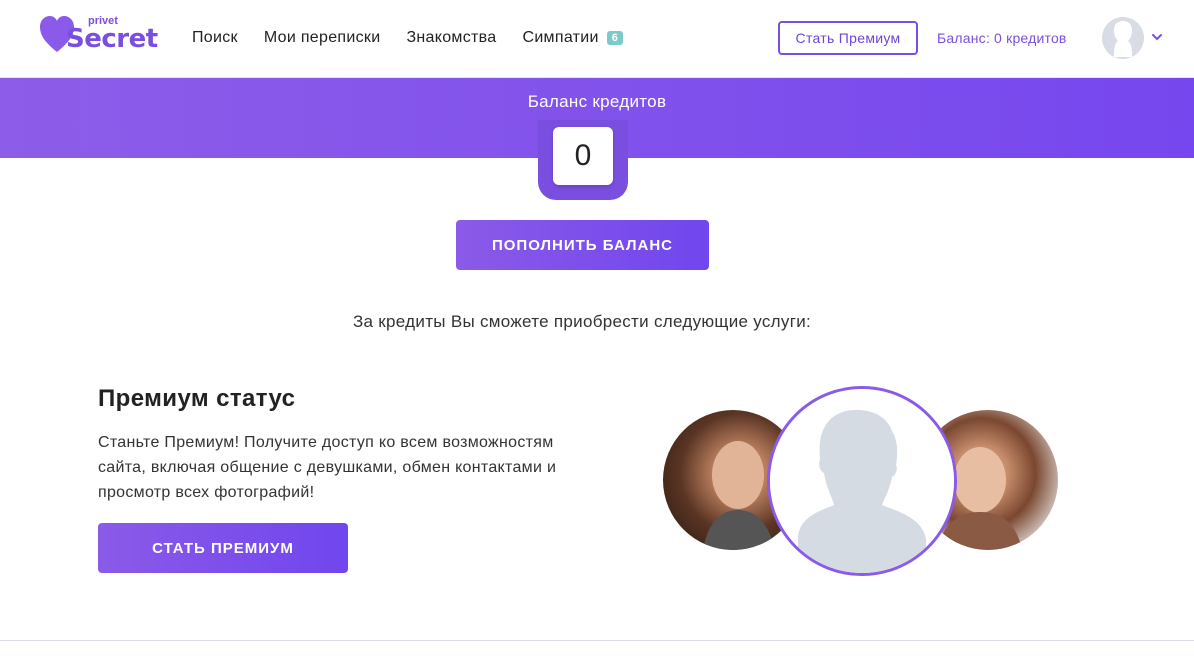 This screenshot has height=666, width=1194. I want to click on anonymous-avatar-icon, so click(862, 481).